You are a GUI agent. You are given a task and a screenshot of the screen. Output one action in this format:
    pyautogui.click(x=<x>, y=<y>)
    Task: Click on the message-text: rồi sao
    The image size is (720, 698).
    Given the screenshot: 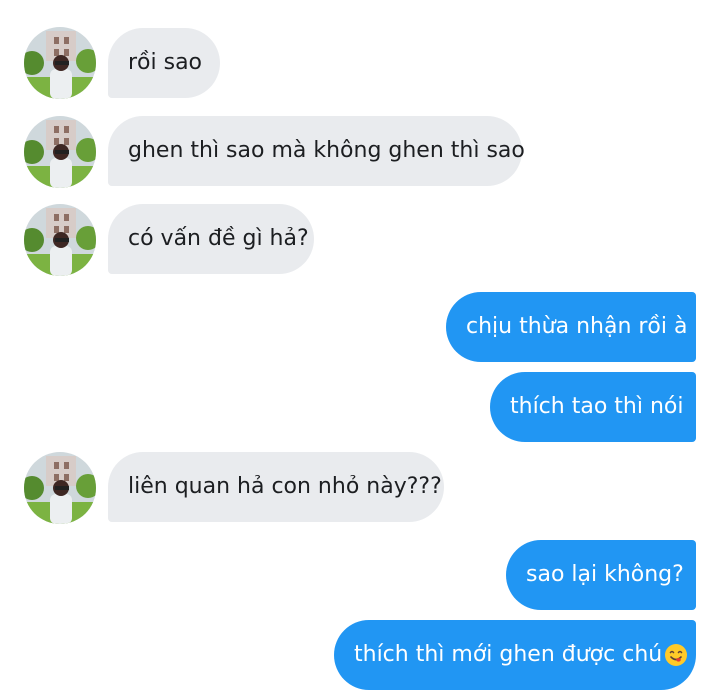 What is the action you would take?
    pyautogui.click(x=165, y=62)
    